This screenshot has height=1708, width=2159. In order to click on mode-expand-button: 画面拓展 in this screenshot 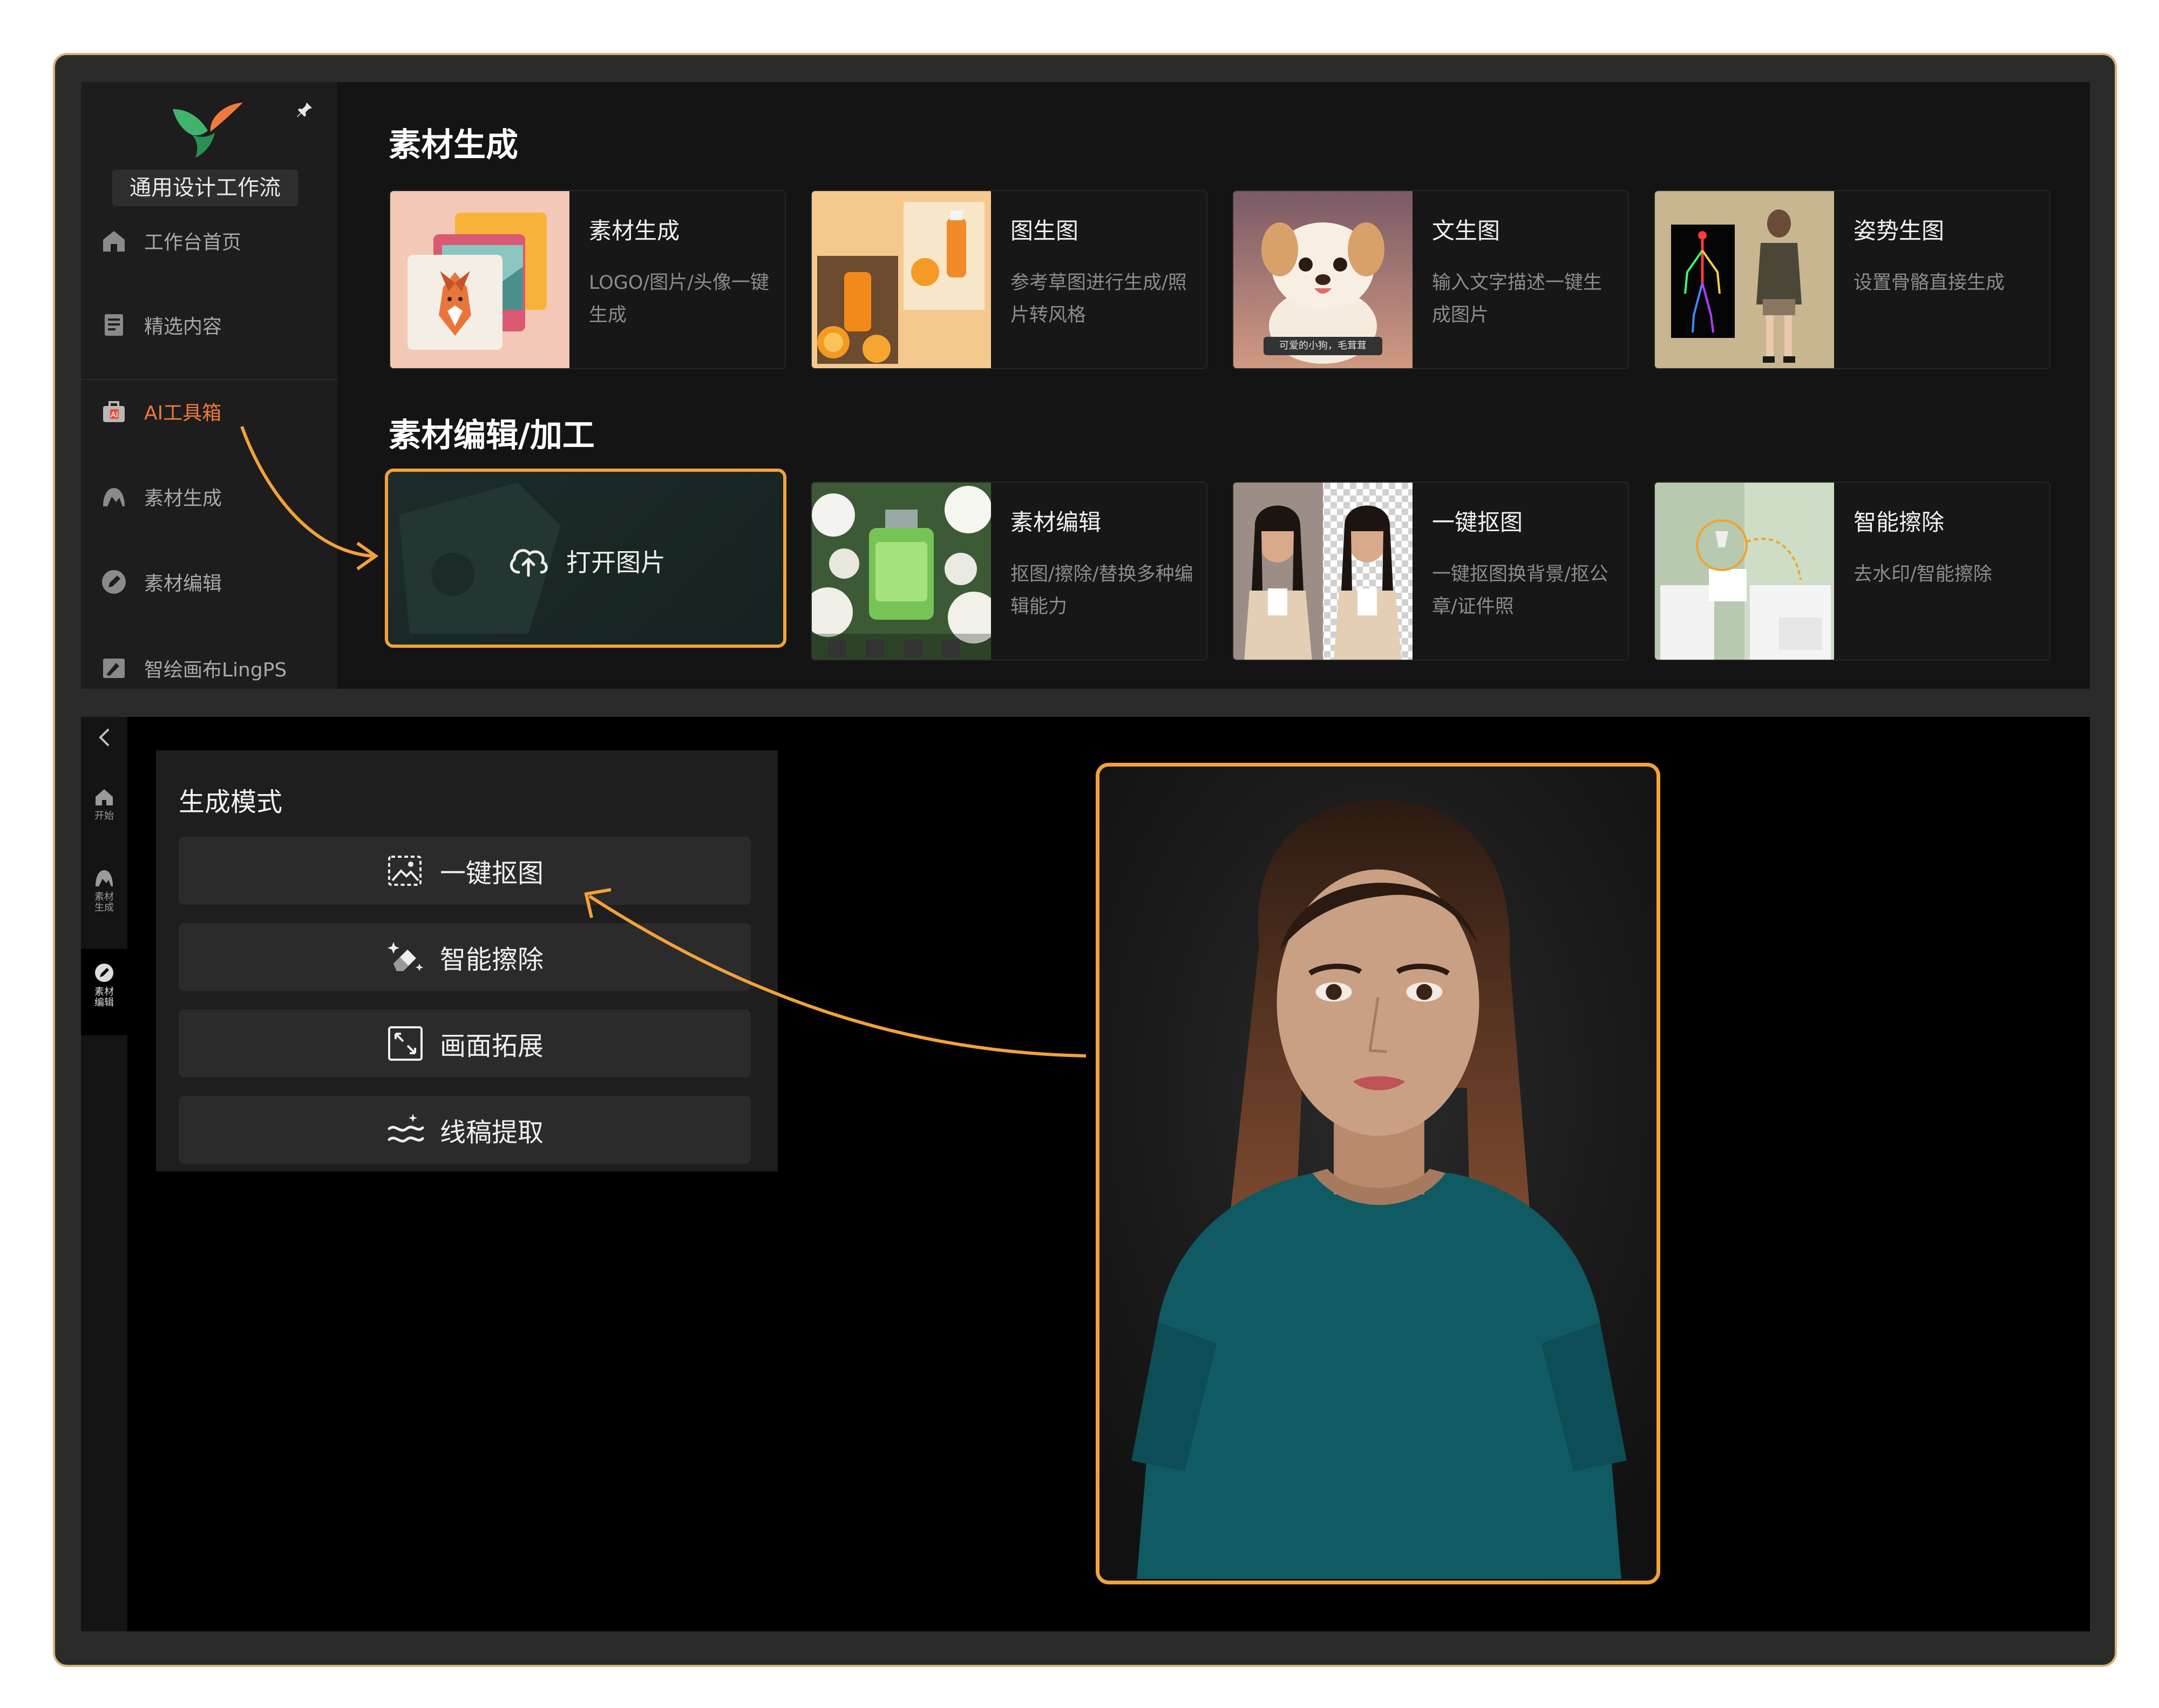, I will do `click(465, 1043)`.